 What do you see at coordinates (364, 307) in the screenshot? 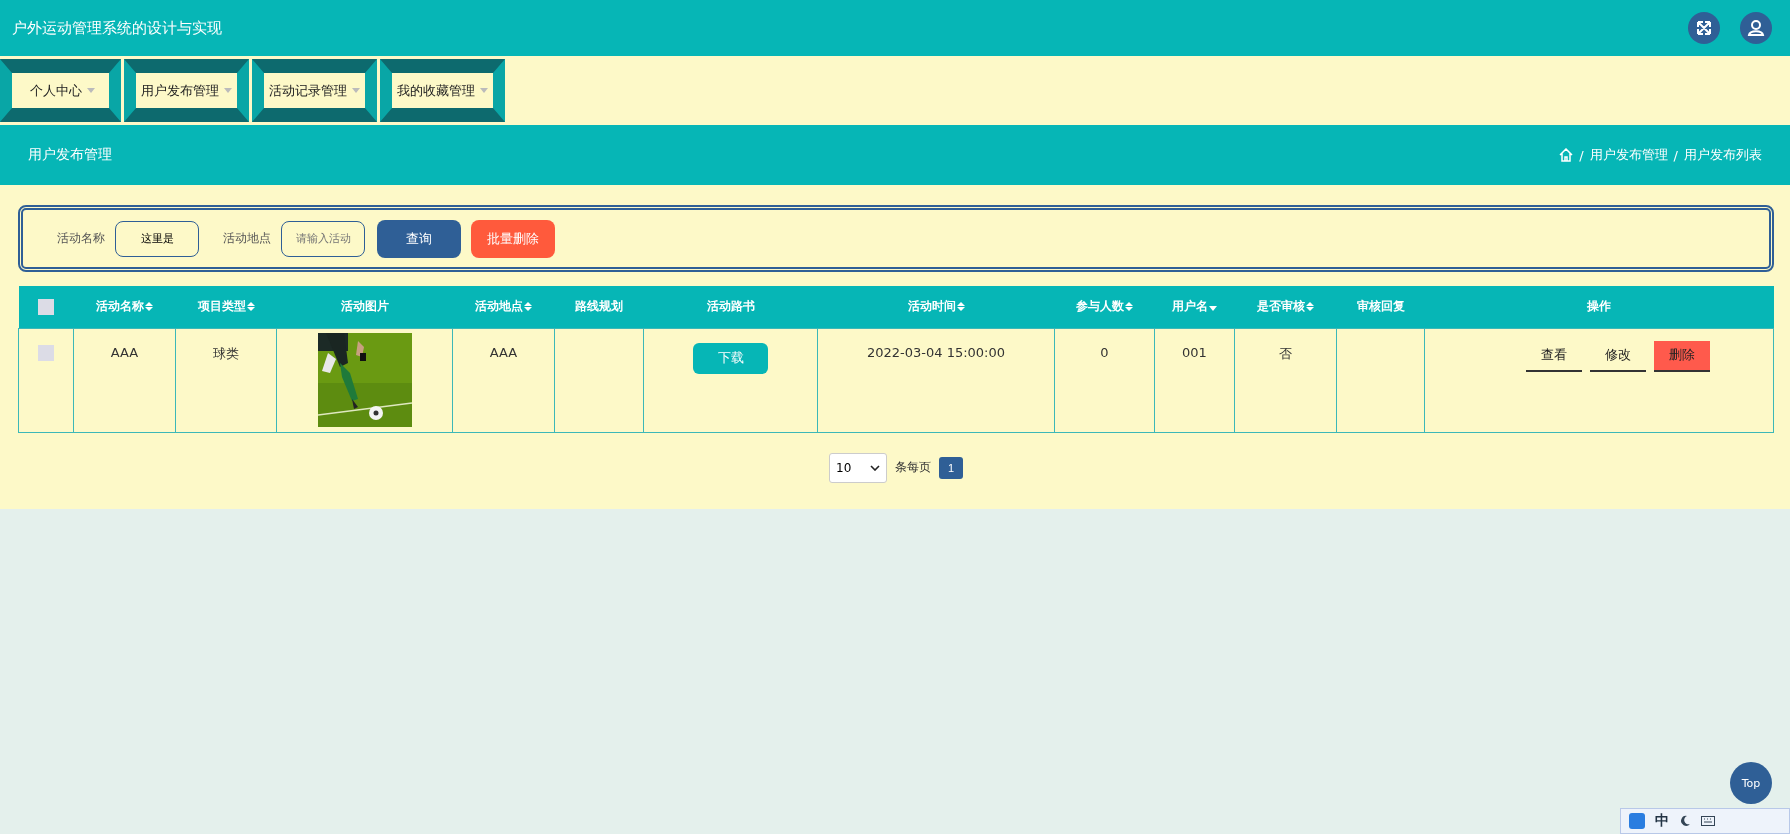
I see `column-header: 活动图片` at bounding box center [364, 307].